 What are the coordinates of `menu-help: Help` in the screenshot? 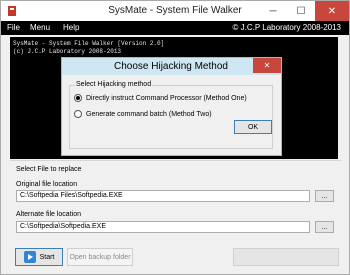 It's located at (71, 27).